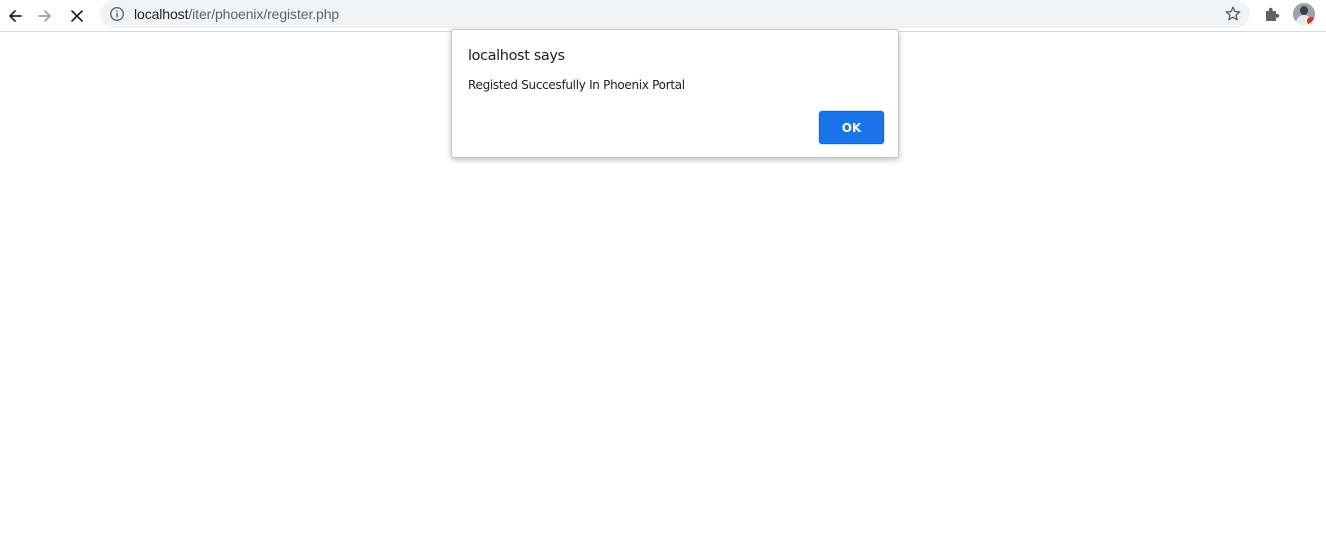  What do you see at coordinates (1304, 10) in the screenshot?
I see `avatar-head` at bounding box center [1304, 10].